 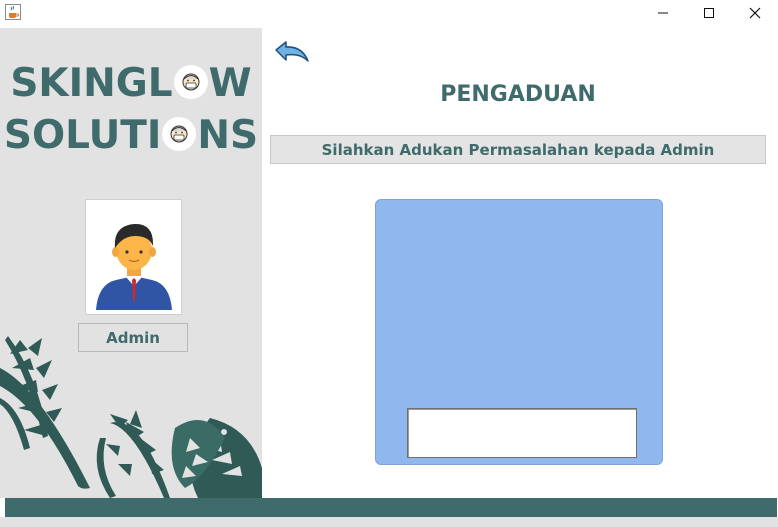 What do you see at coordinates (389, 522) in the screenshot?
I see `footer-strip` at bounding box center [389, 522].